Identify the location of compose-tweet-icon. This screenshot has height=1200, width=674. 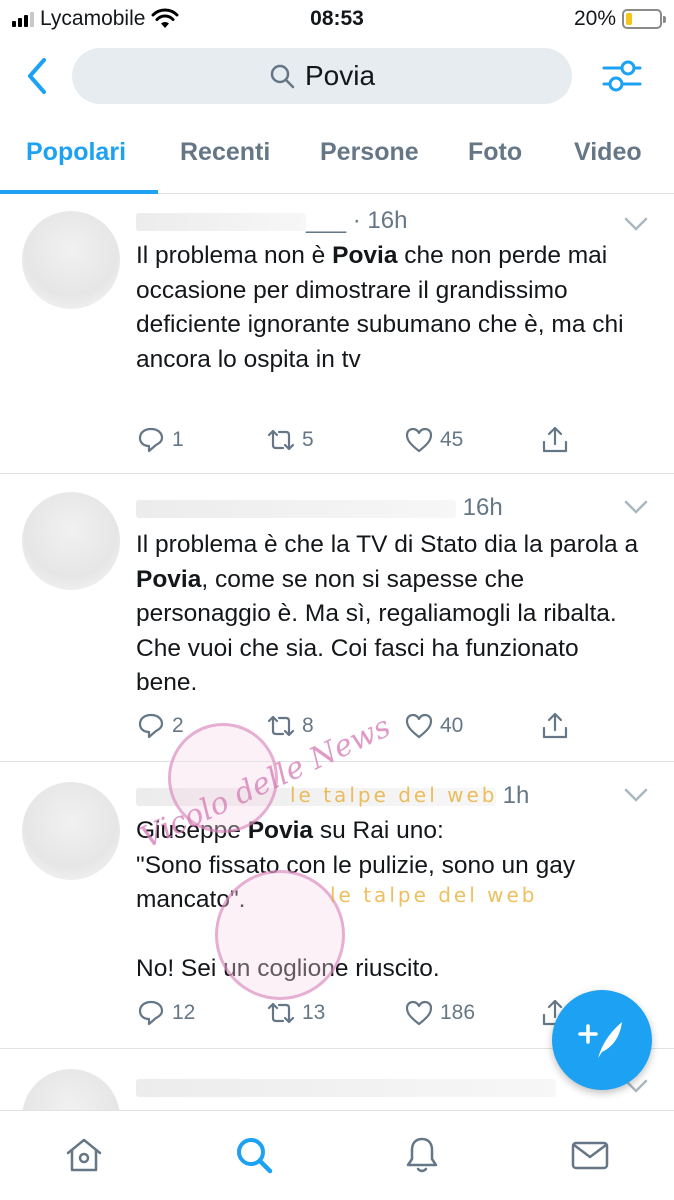
(600, 1040).